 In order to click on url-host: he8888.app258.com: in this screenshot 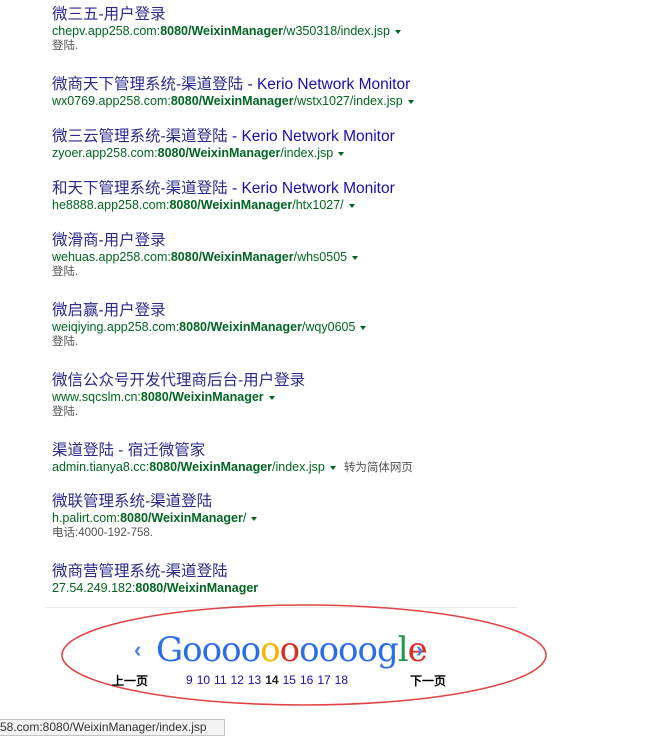, I will do `click(111, 205)`.